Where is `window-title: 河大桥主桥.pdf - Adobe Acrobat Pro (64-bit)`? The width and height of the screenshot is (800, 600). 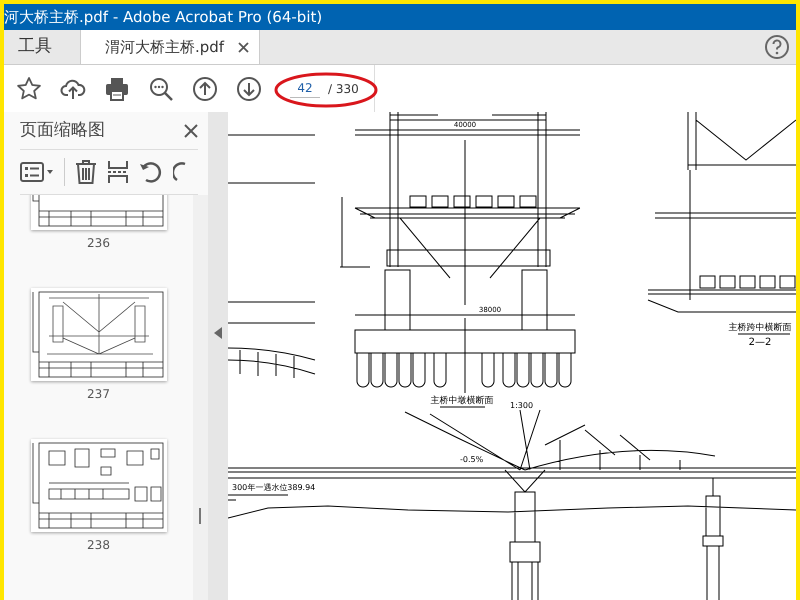
window-title: 河大桥主桥.pdf - Adobe Acrobat Pro (64-bit) is located at coordinates (400, 17).